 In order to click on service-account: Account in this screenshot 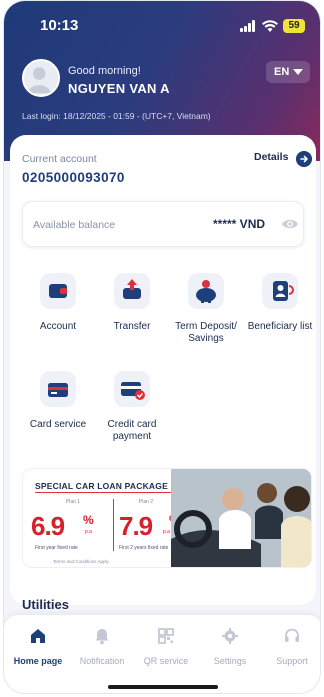, I will do `click(58, 303)`.